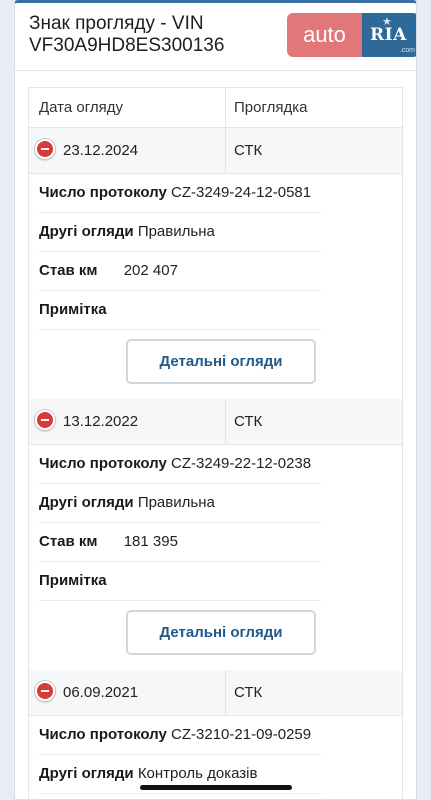 Image resolution: width=431 pixels, height=800 pixels. What do you see at coordinates (150, 541) in the screenshot?
I see `km-value: 181 395` at bounding box center [150, 541].